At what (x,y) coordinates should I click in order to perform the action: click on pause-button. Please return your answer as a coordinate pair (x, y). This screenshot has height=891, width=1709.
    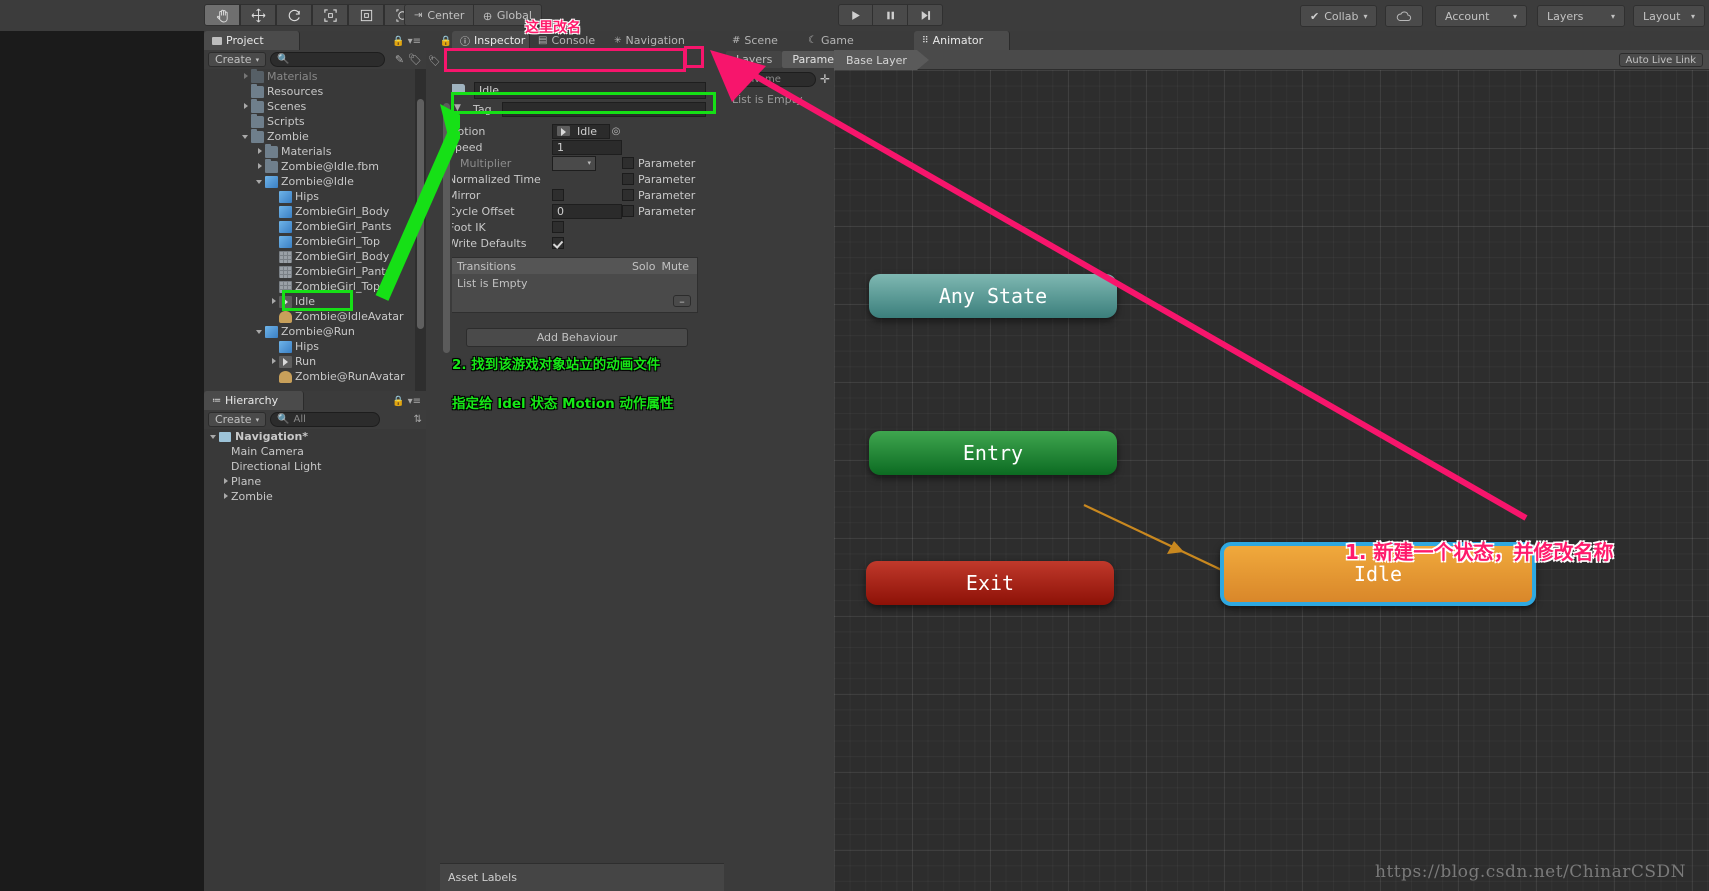
    Looking at the image, I should click on (890, 15).